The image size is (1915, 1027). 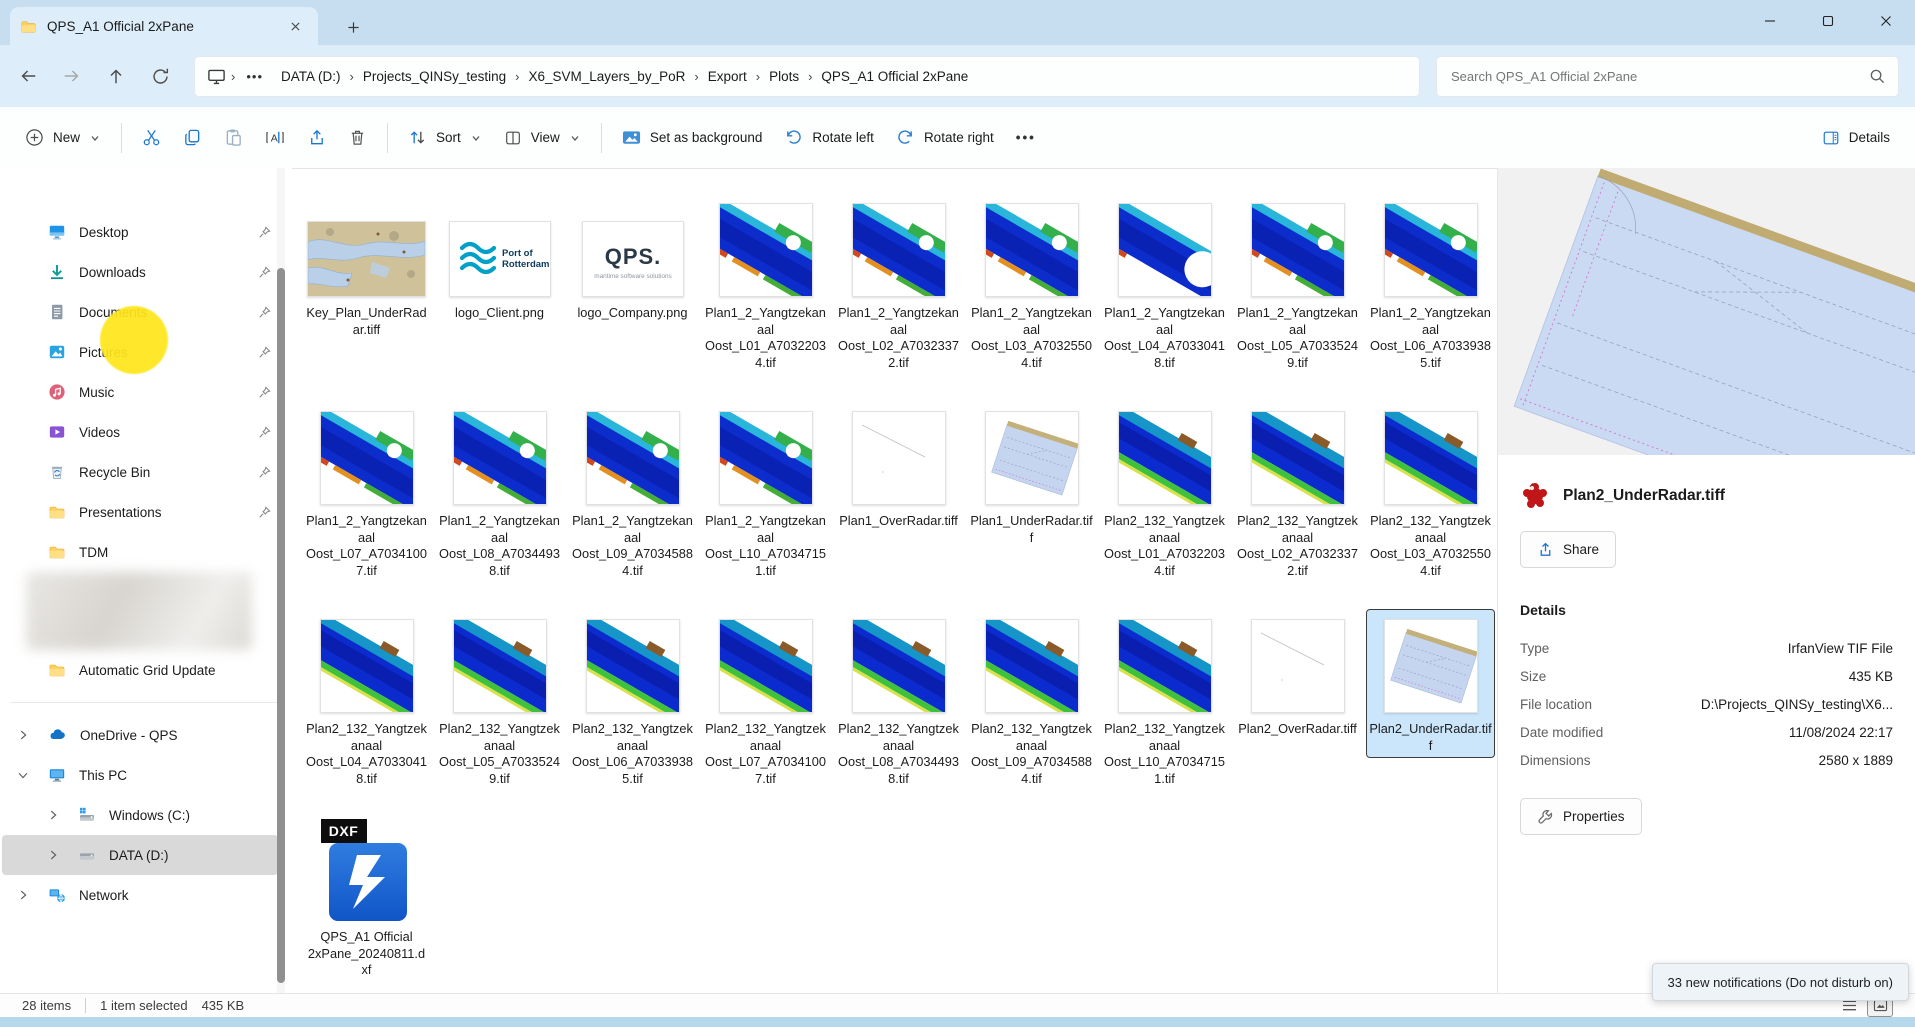 What do you see at coordinates (1780, 982) in the screenshot?
I see `notification-toast: 33 new notifications (Do not disturb on)` at bounding box center [1780, 982].